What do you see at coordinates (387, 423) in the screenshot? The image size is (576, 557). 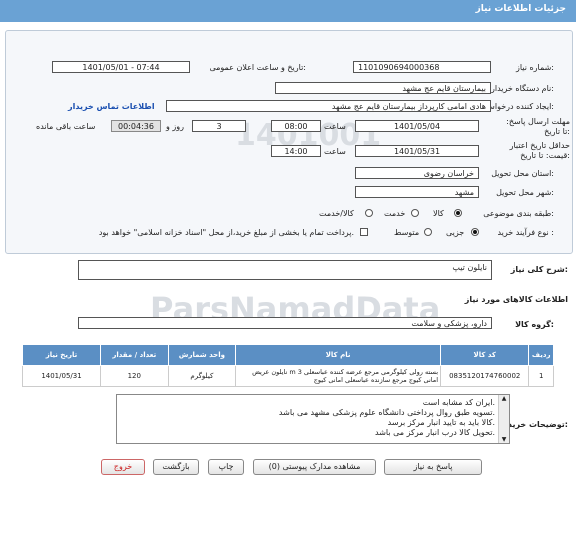 I see `buyer-note-line: کالا باید به تایید انبار مرکز برسد.` at bounding box center [387, 423].